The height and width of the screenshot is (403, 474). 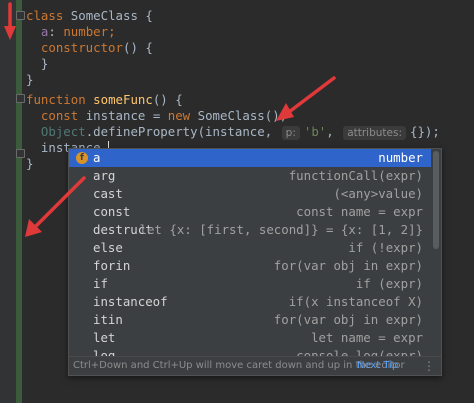 What do you see at coordinates (309, 96) in the screenshot?
I see `arrow-right-icon` at bounding box center [309, 96].